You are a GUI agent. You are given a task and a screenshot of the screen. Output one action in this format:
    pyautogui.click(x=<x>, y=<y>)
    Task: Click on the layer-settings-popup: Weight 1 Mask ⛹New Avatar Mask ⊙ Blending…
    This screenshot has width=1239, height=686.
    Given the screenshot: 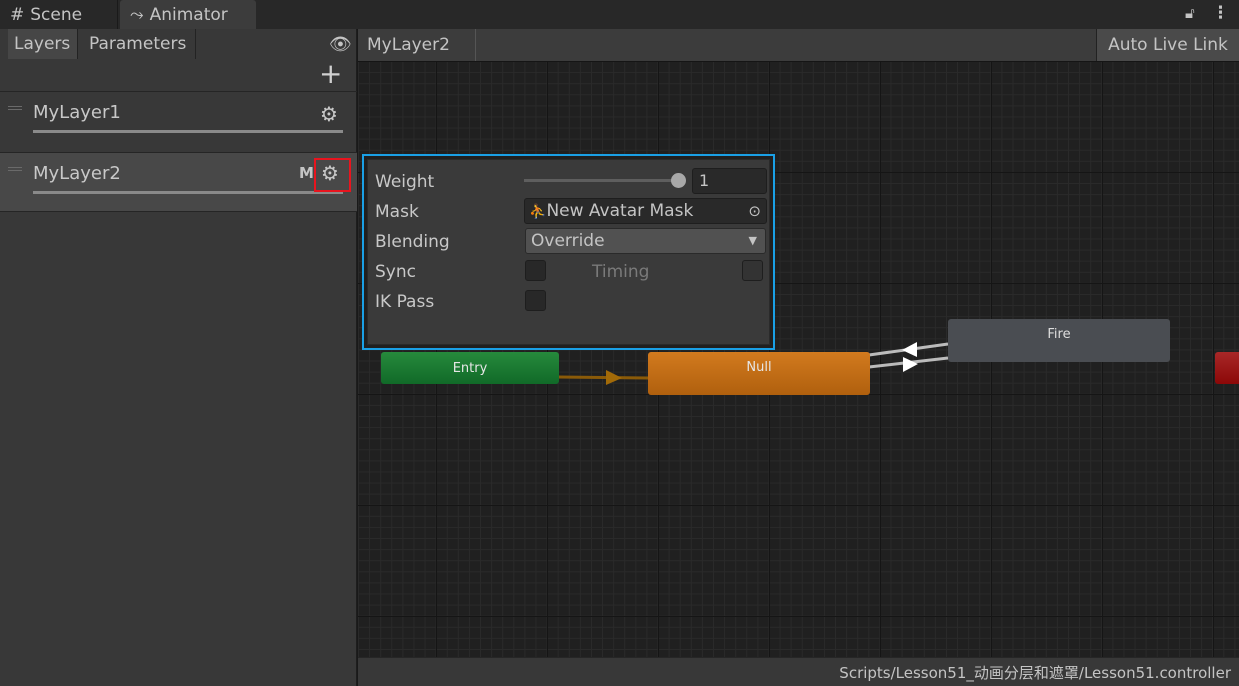 What is the action you would take?
    pyautogui.click(x=568, y=252)
    